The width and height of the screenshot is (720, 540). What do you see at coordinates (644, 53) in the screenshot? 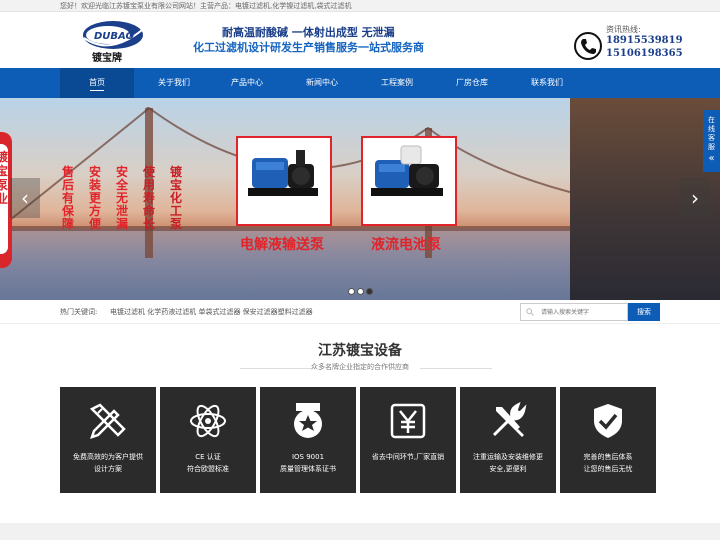
I see `phone-number-2: 15106198365` at bounding box center [644, 53].